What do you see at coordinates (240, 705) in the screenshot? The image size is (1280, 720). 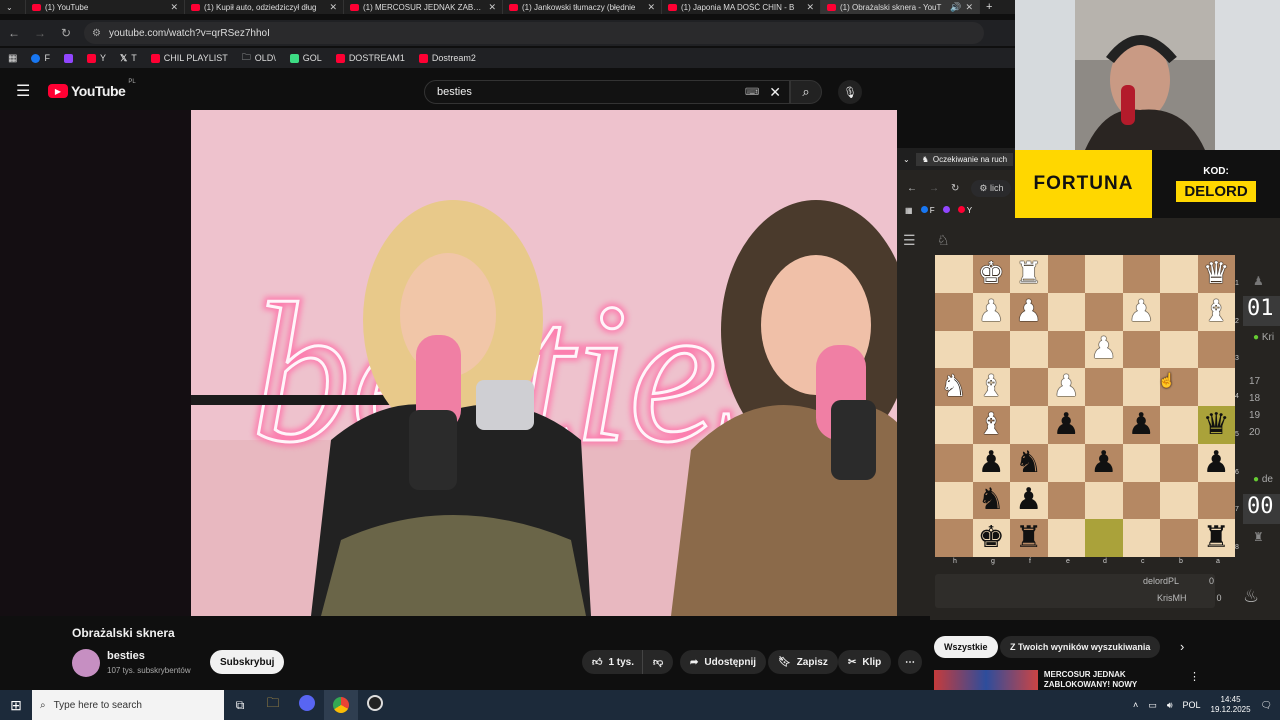 I see `task-view-icon: ⧉` at bounding box center [240, 705].